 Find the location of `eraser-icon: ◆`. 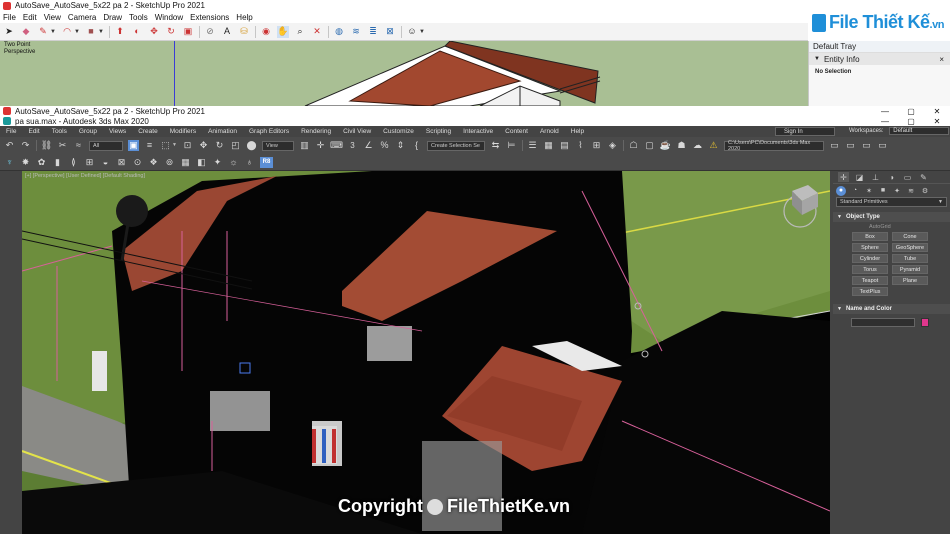

eraser-icon: ◆ is located at coordinates (26, 32).